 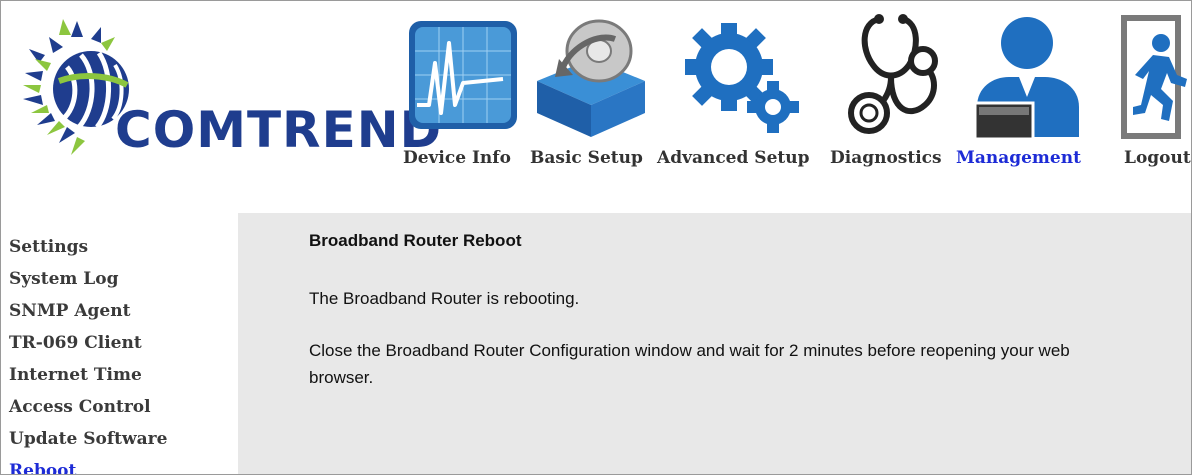 I want to click on page-title: Broadband Router Reboot, so click(x=415, y=240).